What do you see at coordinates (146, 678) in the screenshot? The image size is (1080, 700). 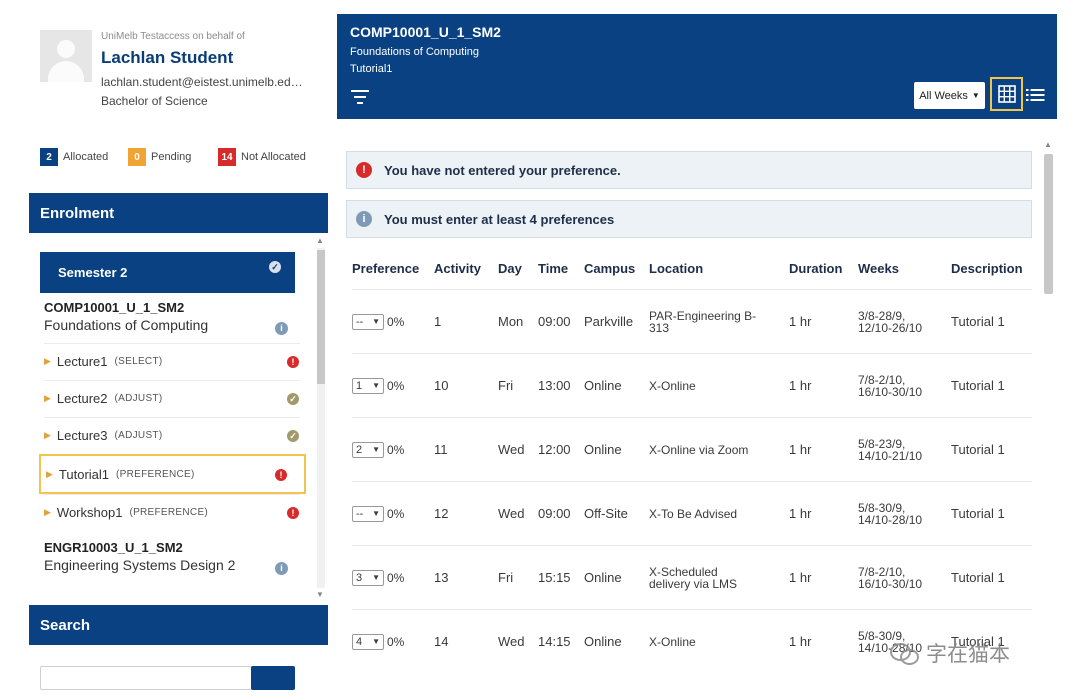 I see `search-input` at bounding box center [146, 678].